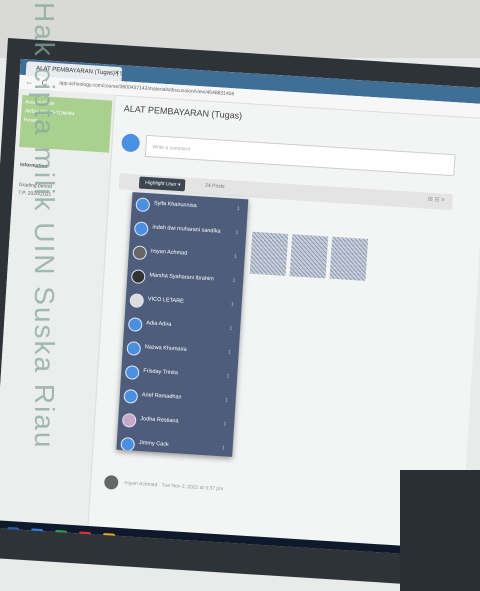  What do you see at coordinates (85, 538) in the screenshot?
I see `chrome-icon` at bounding box center [85, 538].